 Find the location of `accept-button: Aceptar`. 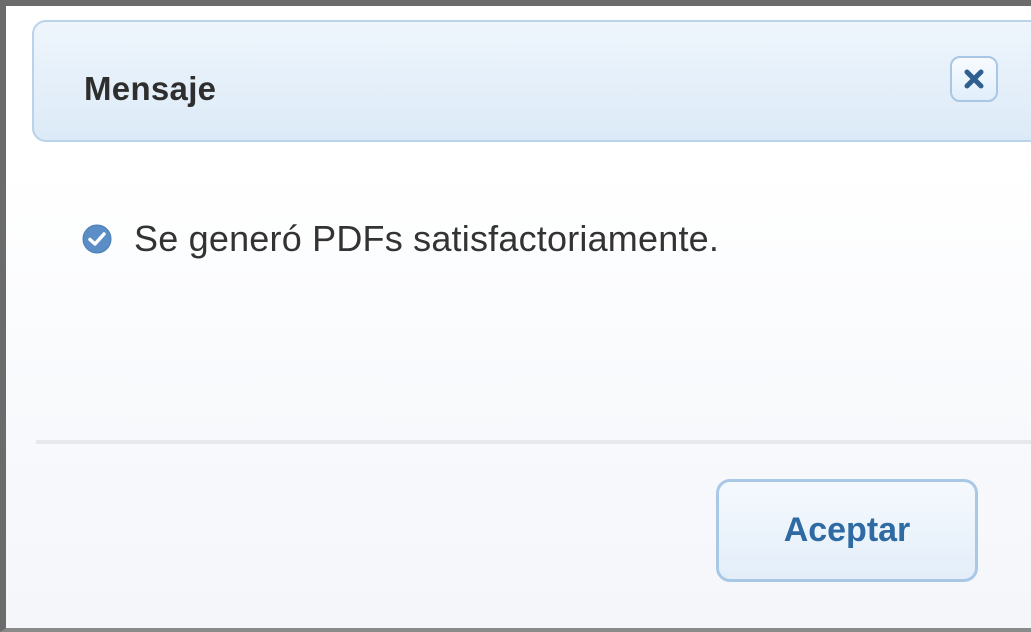

accept-button: Aceptar is located at coordinates (847, 530).